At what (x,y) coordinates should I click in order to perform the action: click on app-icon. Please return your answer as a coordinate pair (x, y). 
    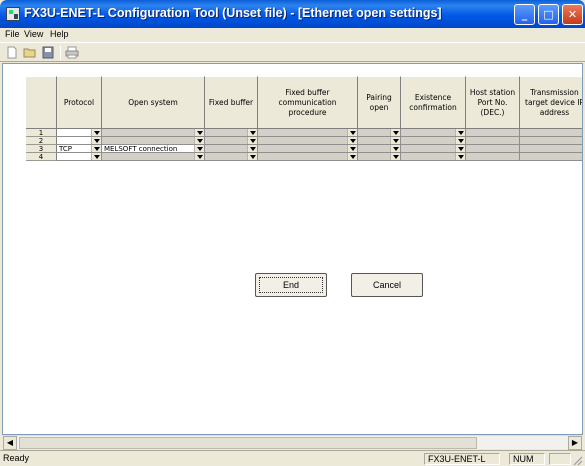
    Looking at the image, I should click on (13, 14).